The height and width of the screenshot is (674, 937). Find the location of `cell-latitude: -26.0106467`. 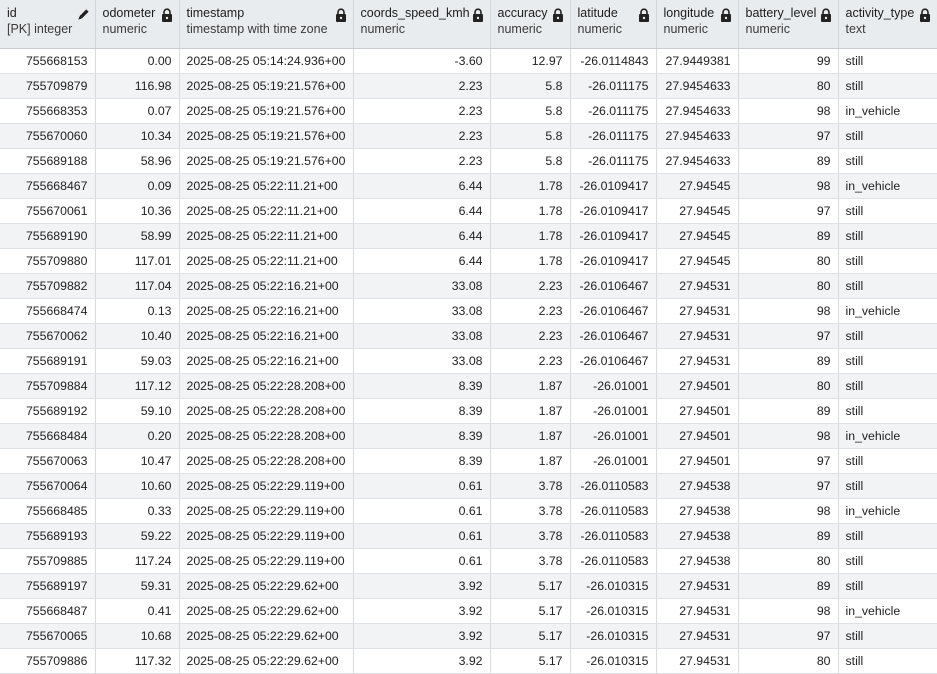

cell-latitude: -26.0106467 is located at coordinates (613, 286).